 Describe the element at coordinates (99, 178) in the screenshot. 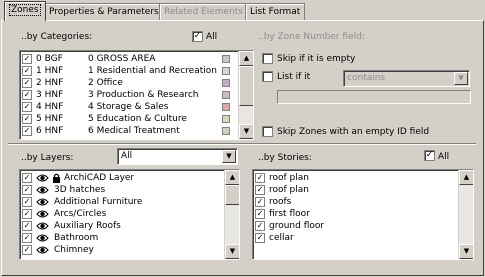

I see `layer-name: ArchiCAD Layer` at that location.